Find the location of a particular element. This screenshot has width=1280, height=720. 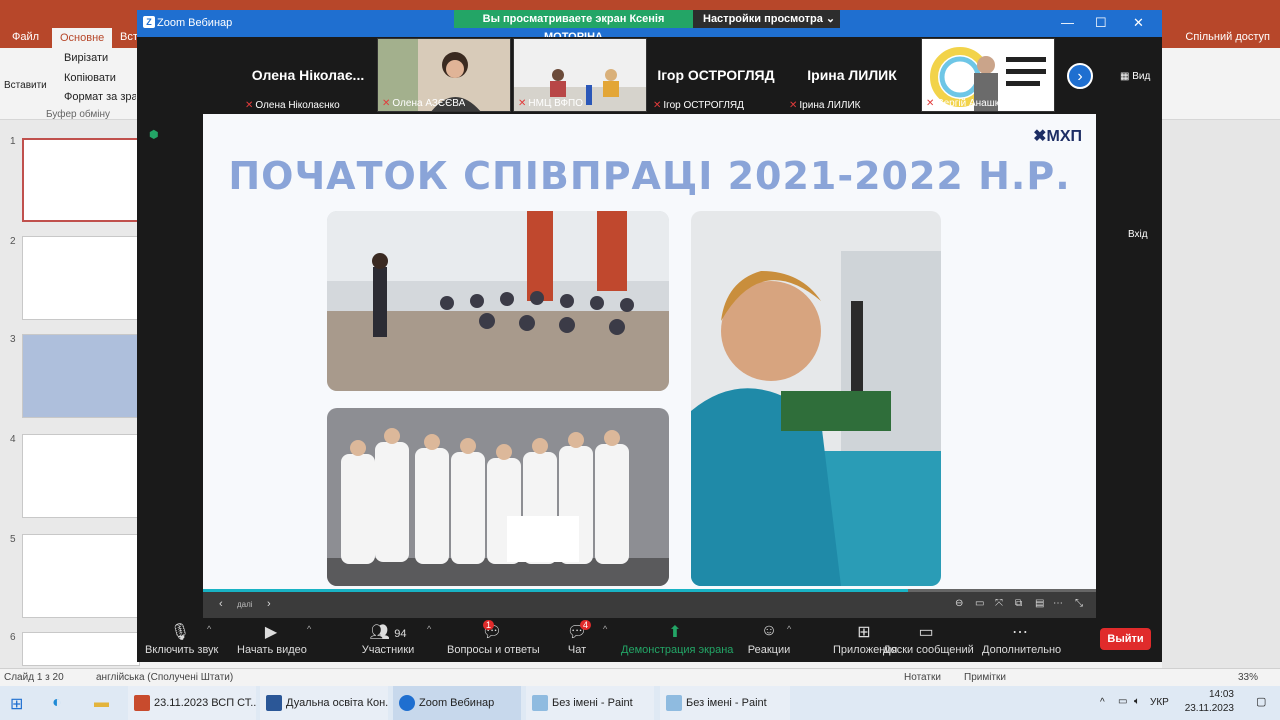

tab-home: Основне is located at coordinates (82, 38).